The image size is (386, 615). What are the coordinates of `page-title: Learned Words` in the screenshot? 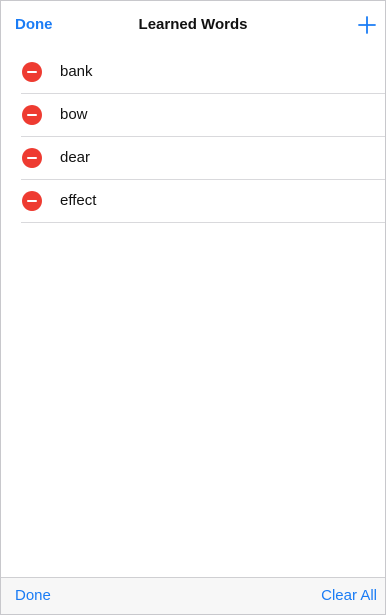 It's located at (193, 24).